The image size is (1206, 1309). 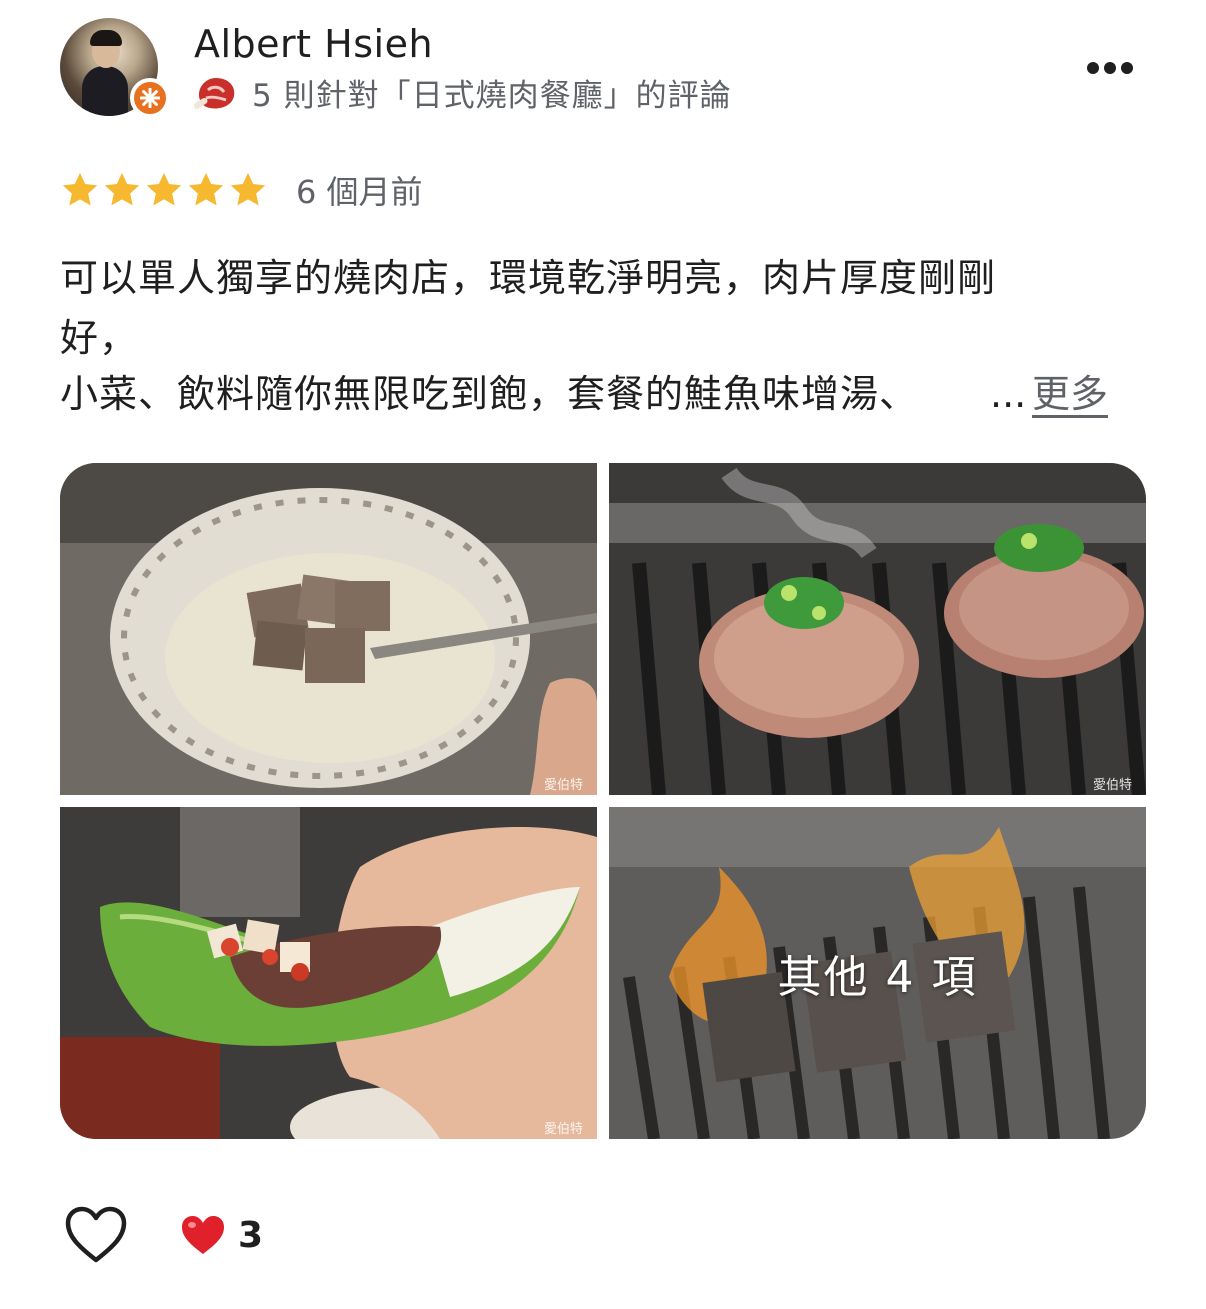 What do you see at coordinates (1070, 394) in the screenshot?
I see `read-more-link: 更多` at bounding box center [1070, 394].